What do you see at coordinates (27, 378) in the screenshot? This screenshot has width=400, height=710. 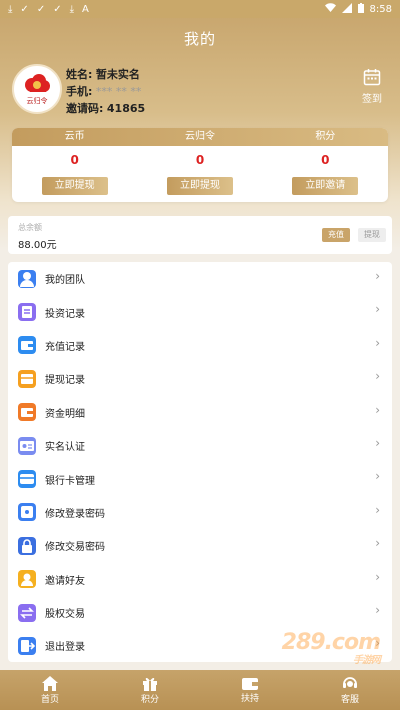 I see `withdraw-record-icon` at bounding box center [27, 378].